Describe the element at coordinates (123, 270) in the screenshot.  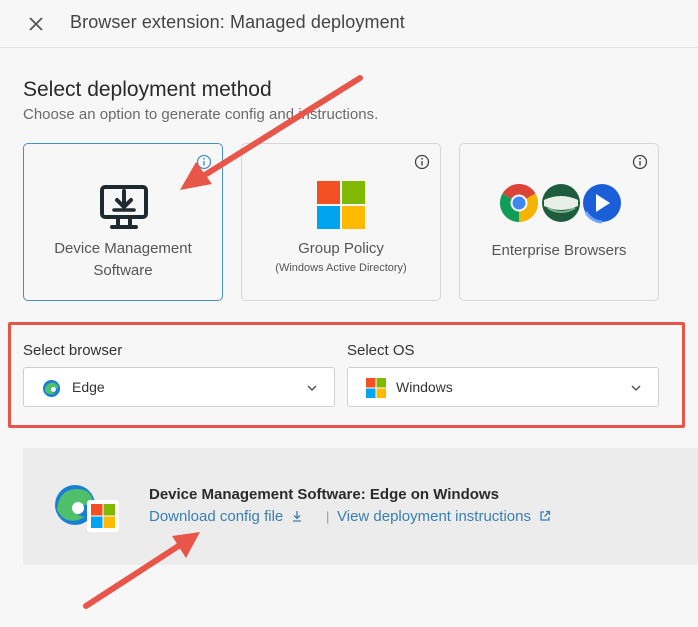
I see `card-label: Software` at that location.